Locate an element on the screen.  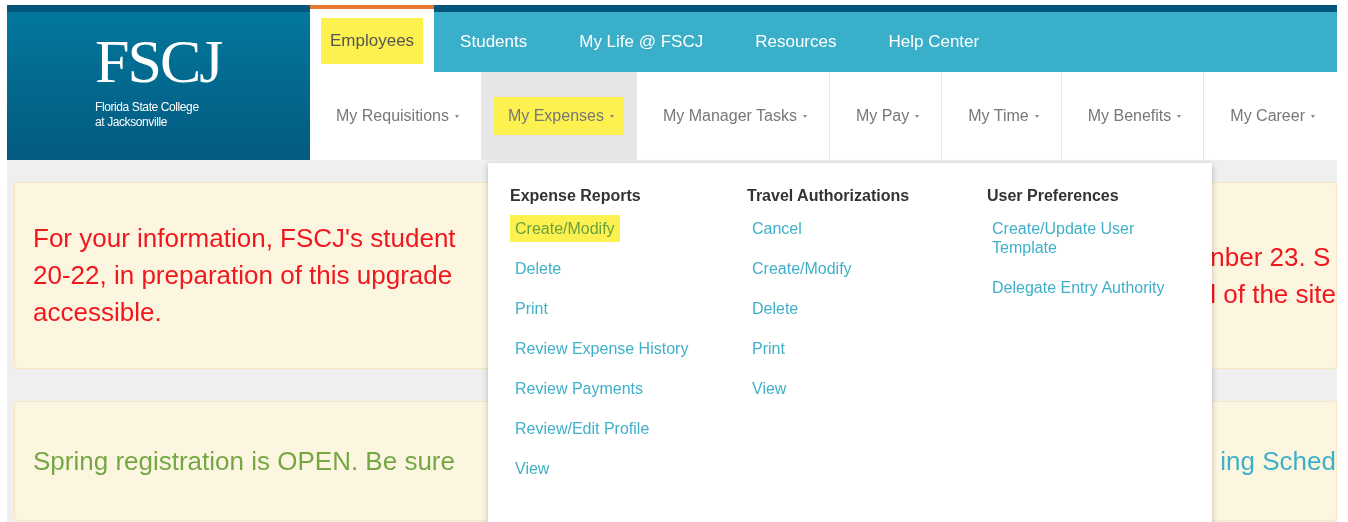
menu-heading: User Preferences is located at coordinates (1053, 196).